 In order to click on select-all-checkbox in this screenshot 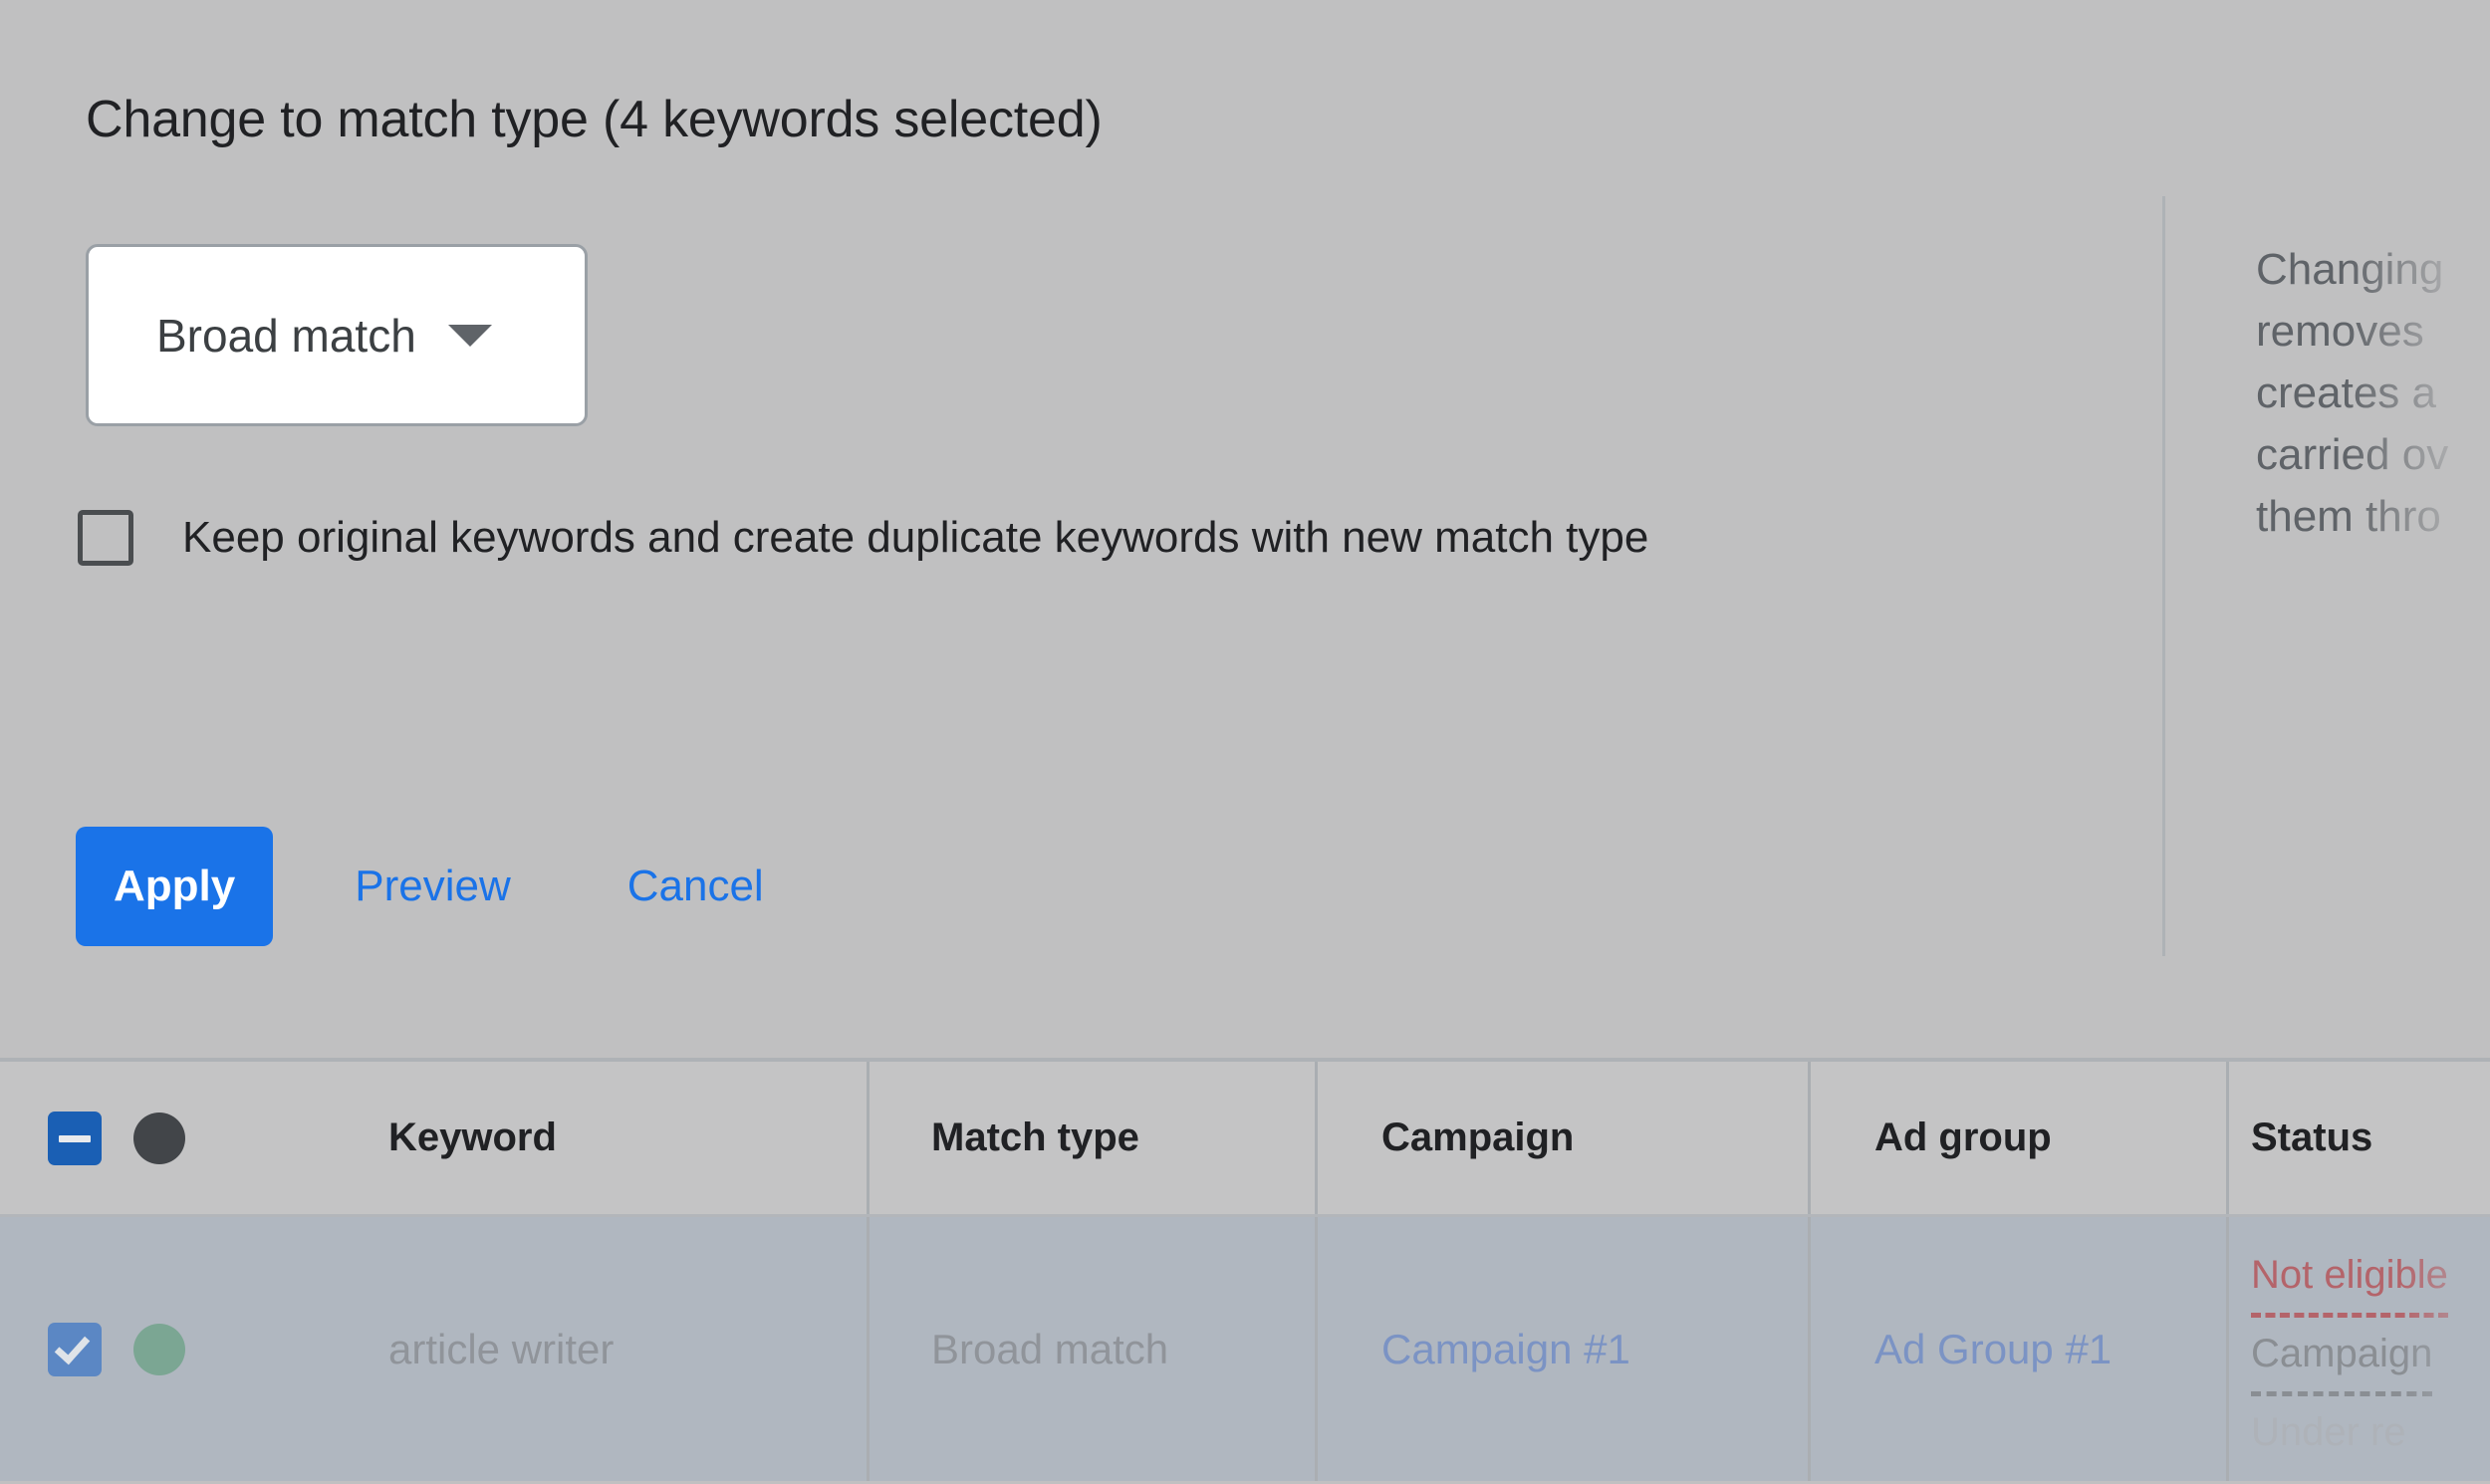, I will do `click(75, 1138)`.